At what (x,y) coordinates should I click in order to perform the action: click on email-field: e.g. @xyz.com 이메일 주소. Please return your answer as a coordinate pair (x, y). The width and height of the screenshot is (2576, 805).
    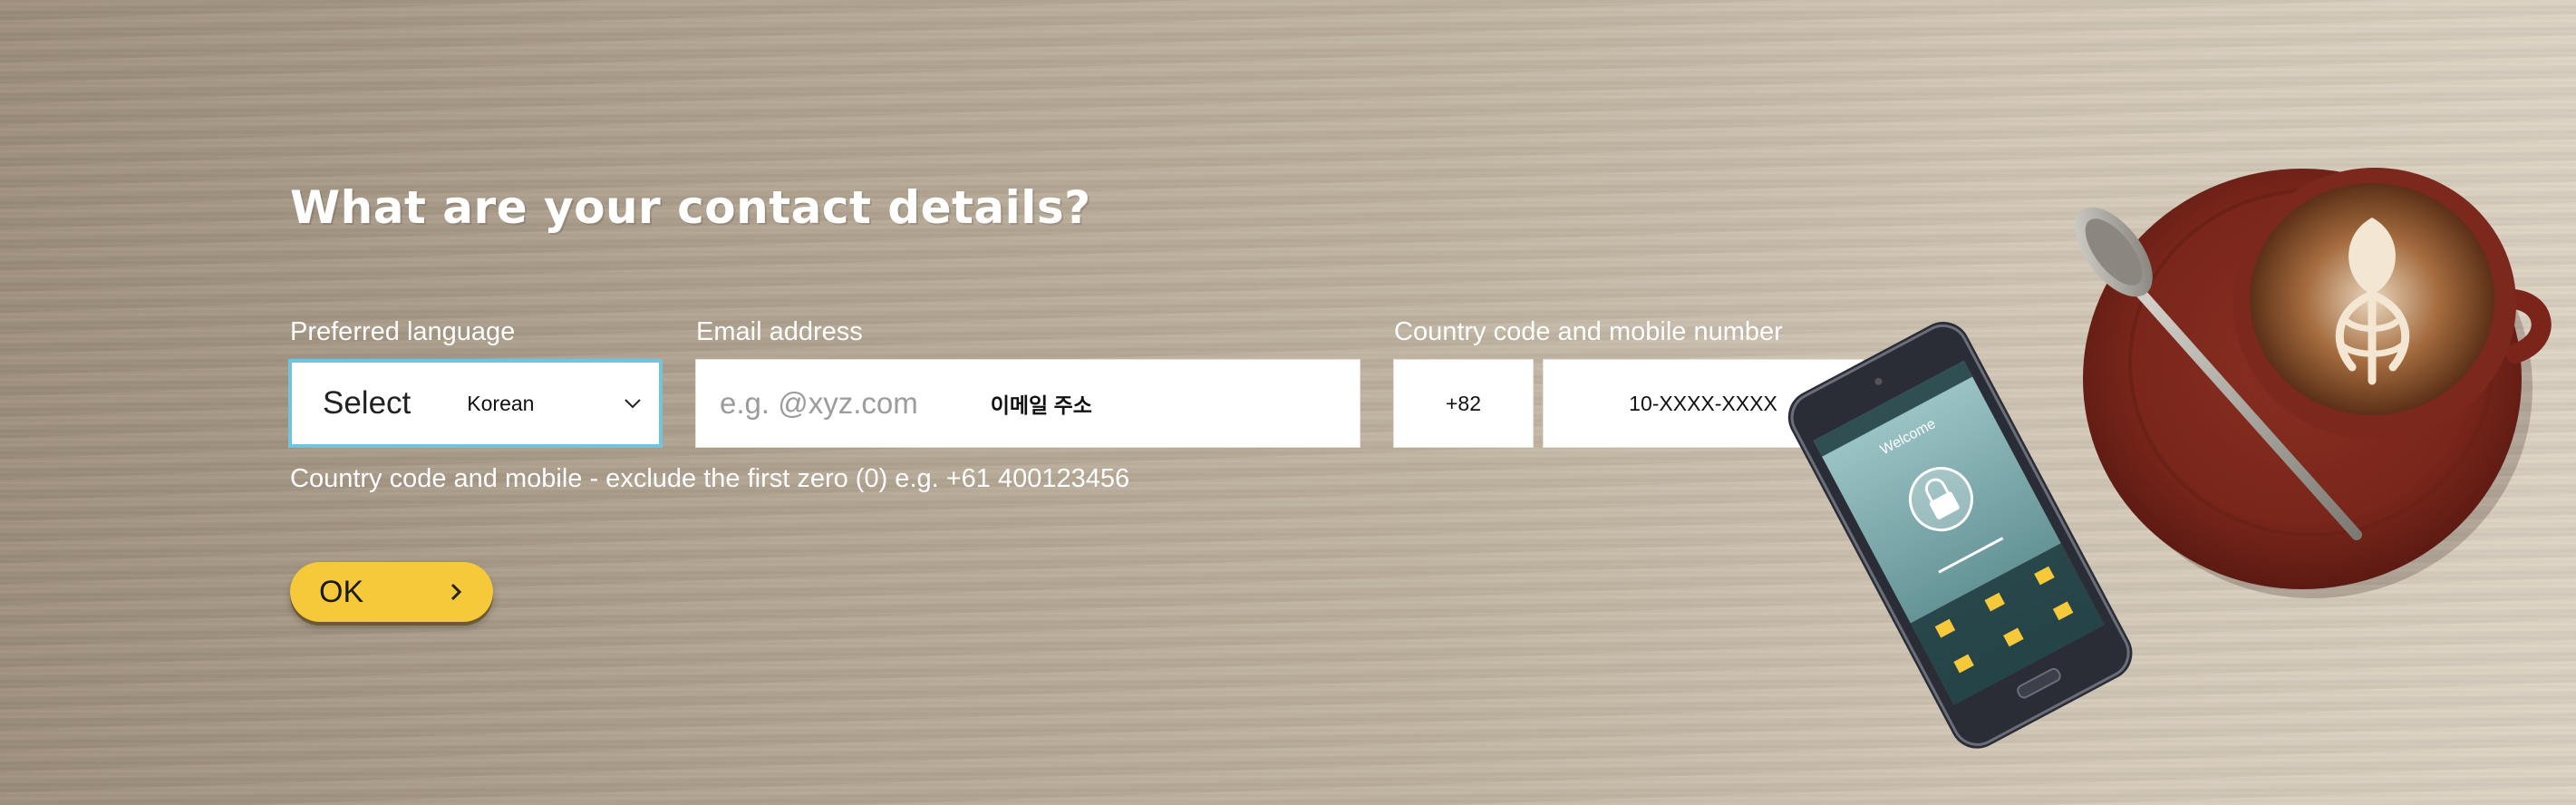
    Looking at the image, I should click on (1028, 403).